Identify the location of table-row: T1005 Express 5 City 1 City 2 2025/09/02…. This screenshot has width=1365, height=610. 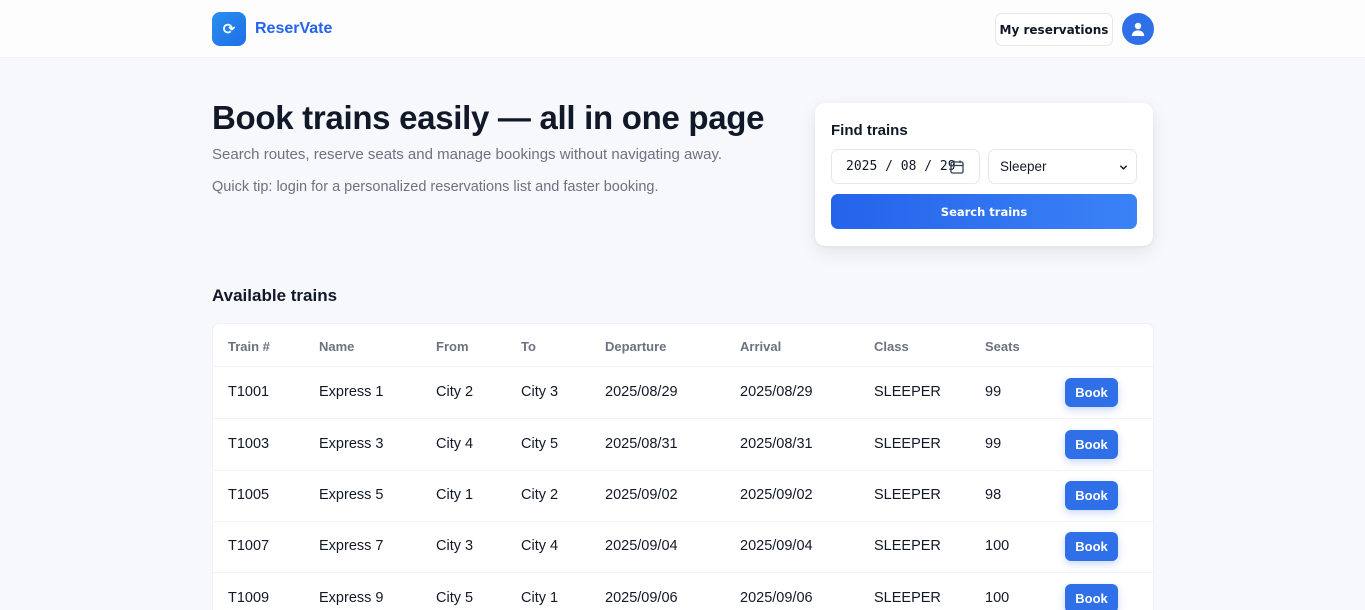
(683, 496).